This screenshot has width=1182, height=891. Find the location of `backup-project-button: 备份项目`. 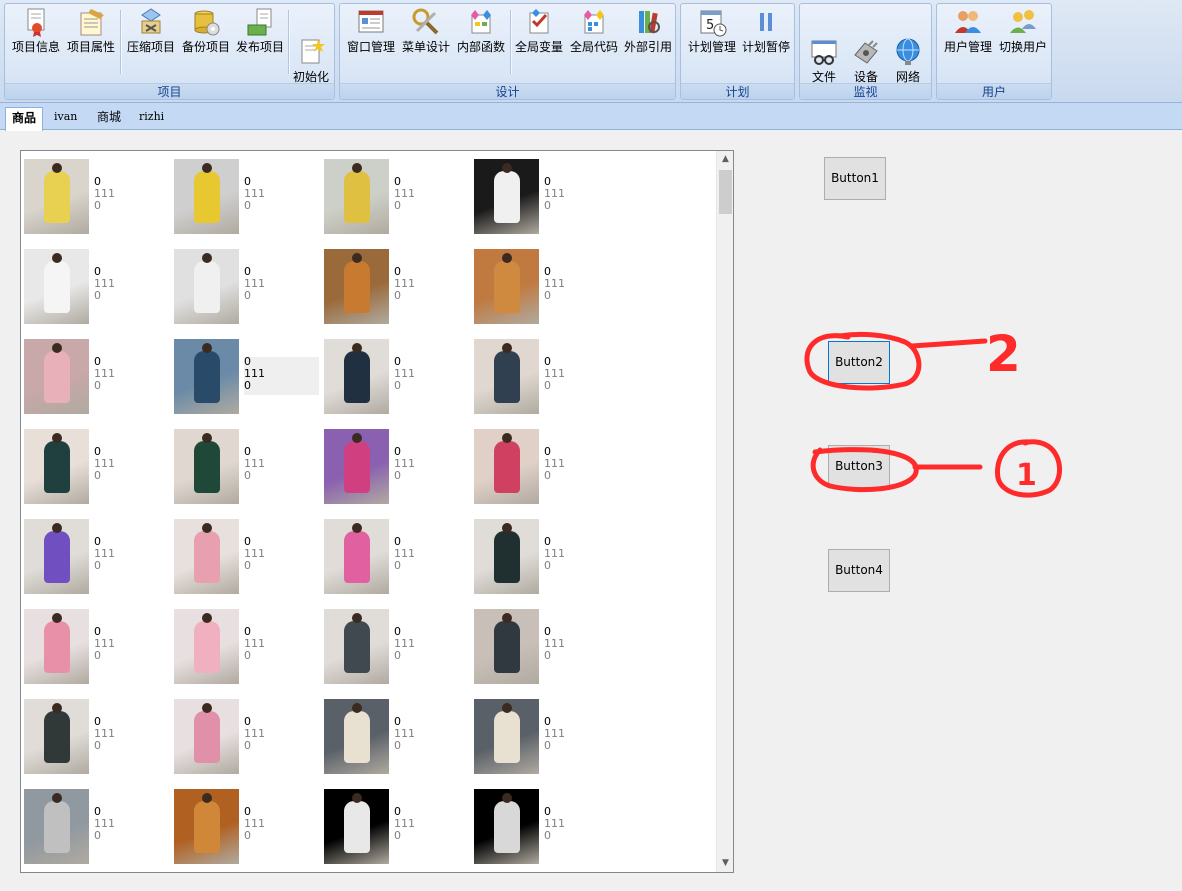

backup-project-button: 备份项目 is located at coordinates (206, 31).